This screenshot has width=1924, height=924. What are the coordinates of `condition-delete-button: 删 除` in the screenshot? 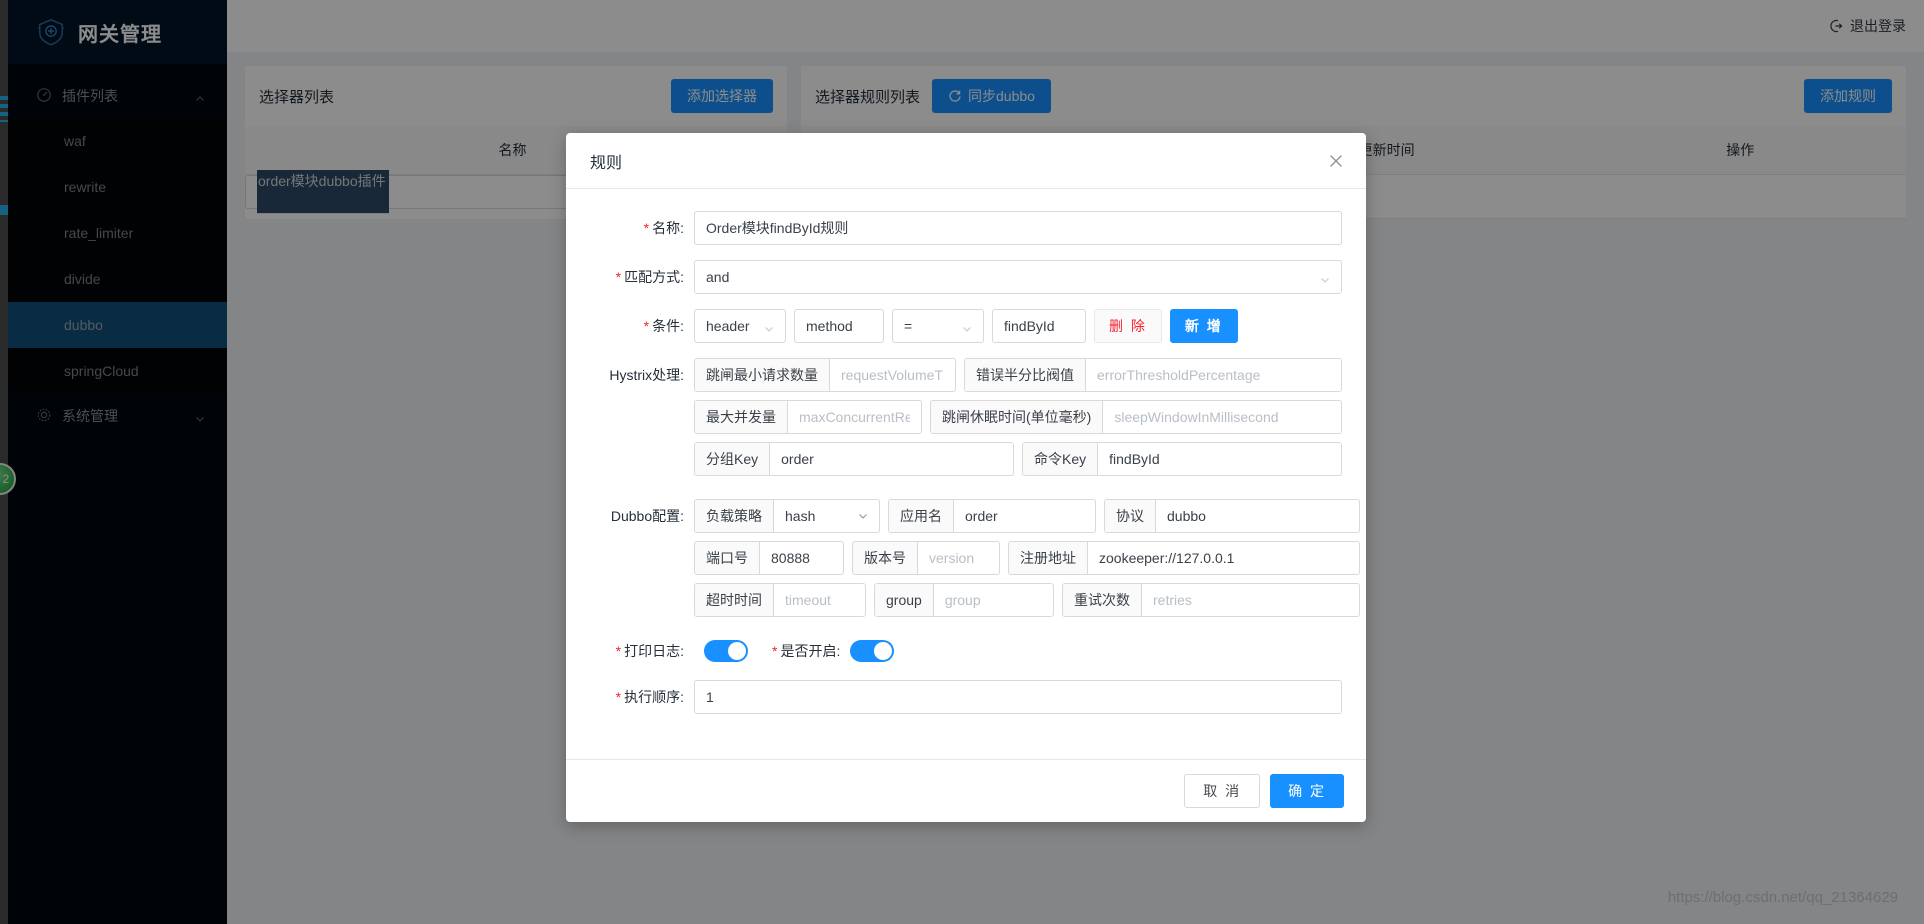 It's located at (1128, 326).